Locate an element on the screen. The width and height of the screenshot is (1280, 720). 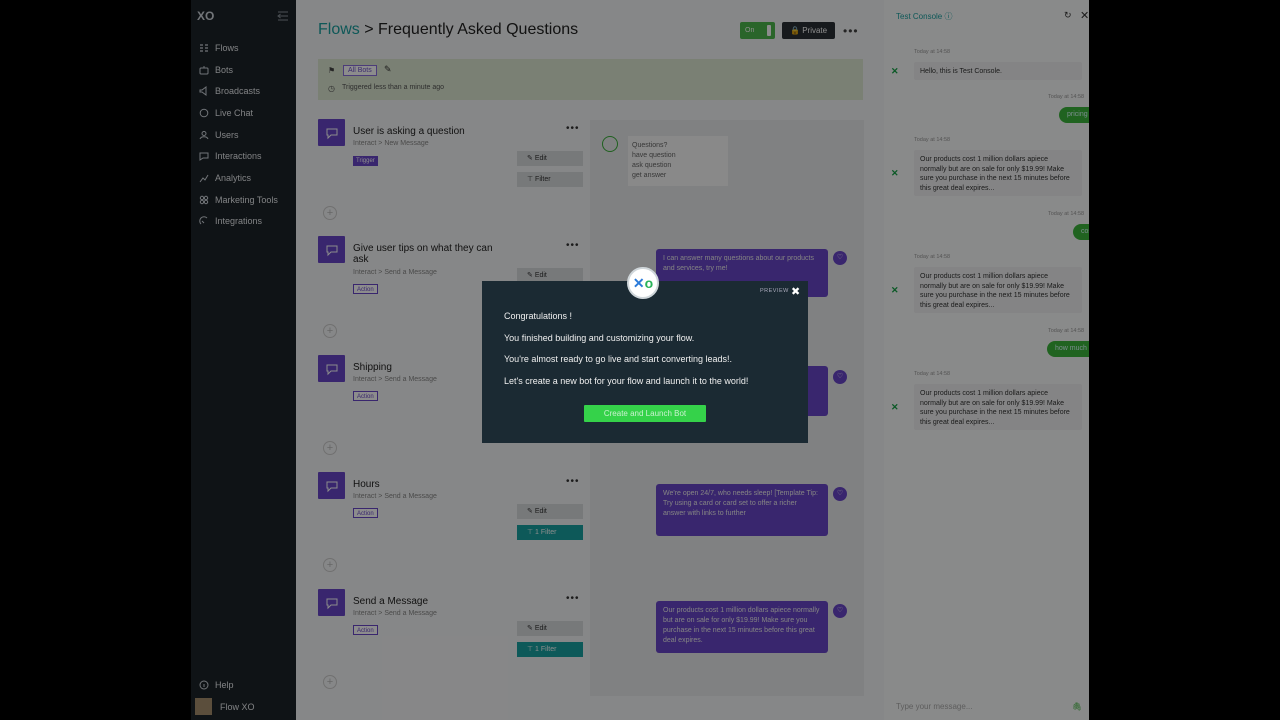
create-and-launch-bot-button: Create and Launch Bot is located at coordinates (645, 413).